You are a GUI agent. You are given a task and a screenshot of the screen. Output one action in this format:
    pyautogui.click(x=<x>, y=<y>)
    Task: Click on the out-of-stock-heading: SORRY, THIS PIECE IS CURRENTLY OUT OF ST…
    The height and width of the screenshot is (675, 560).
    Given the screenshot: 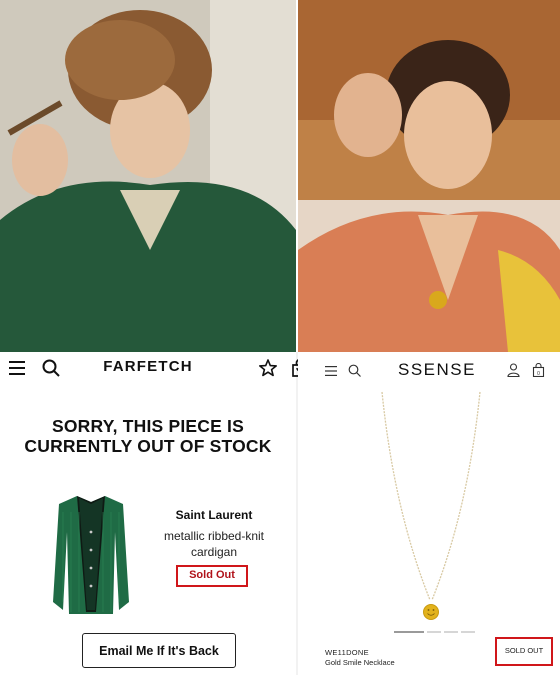 What is the action you would take?
    pyautogui.click(x=148, y=436)
    